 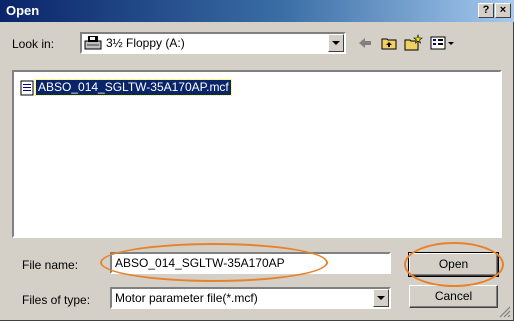 What do you see at coordinates (453, 296) in the screenshot?
I see `cancel-button: Cancel` at bounding box center [453, 296].